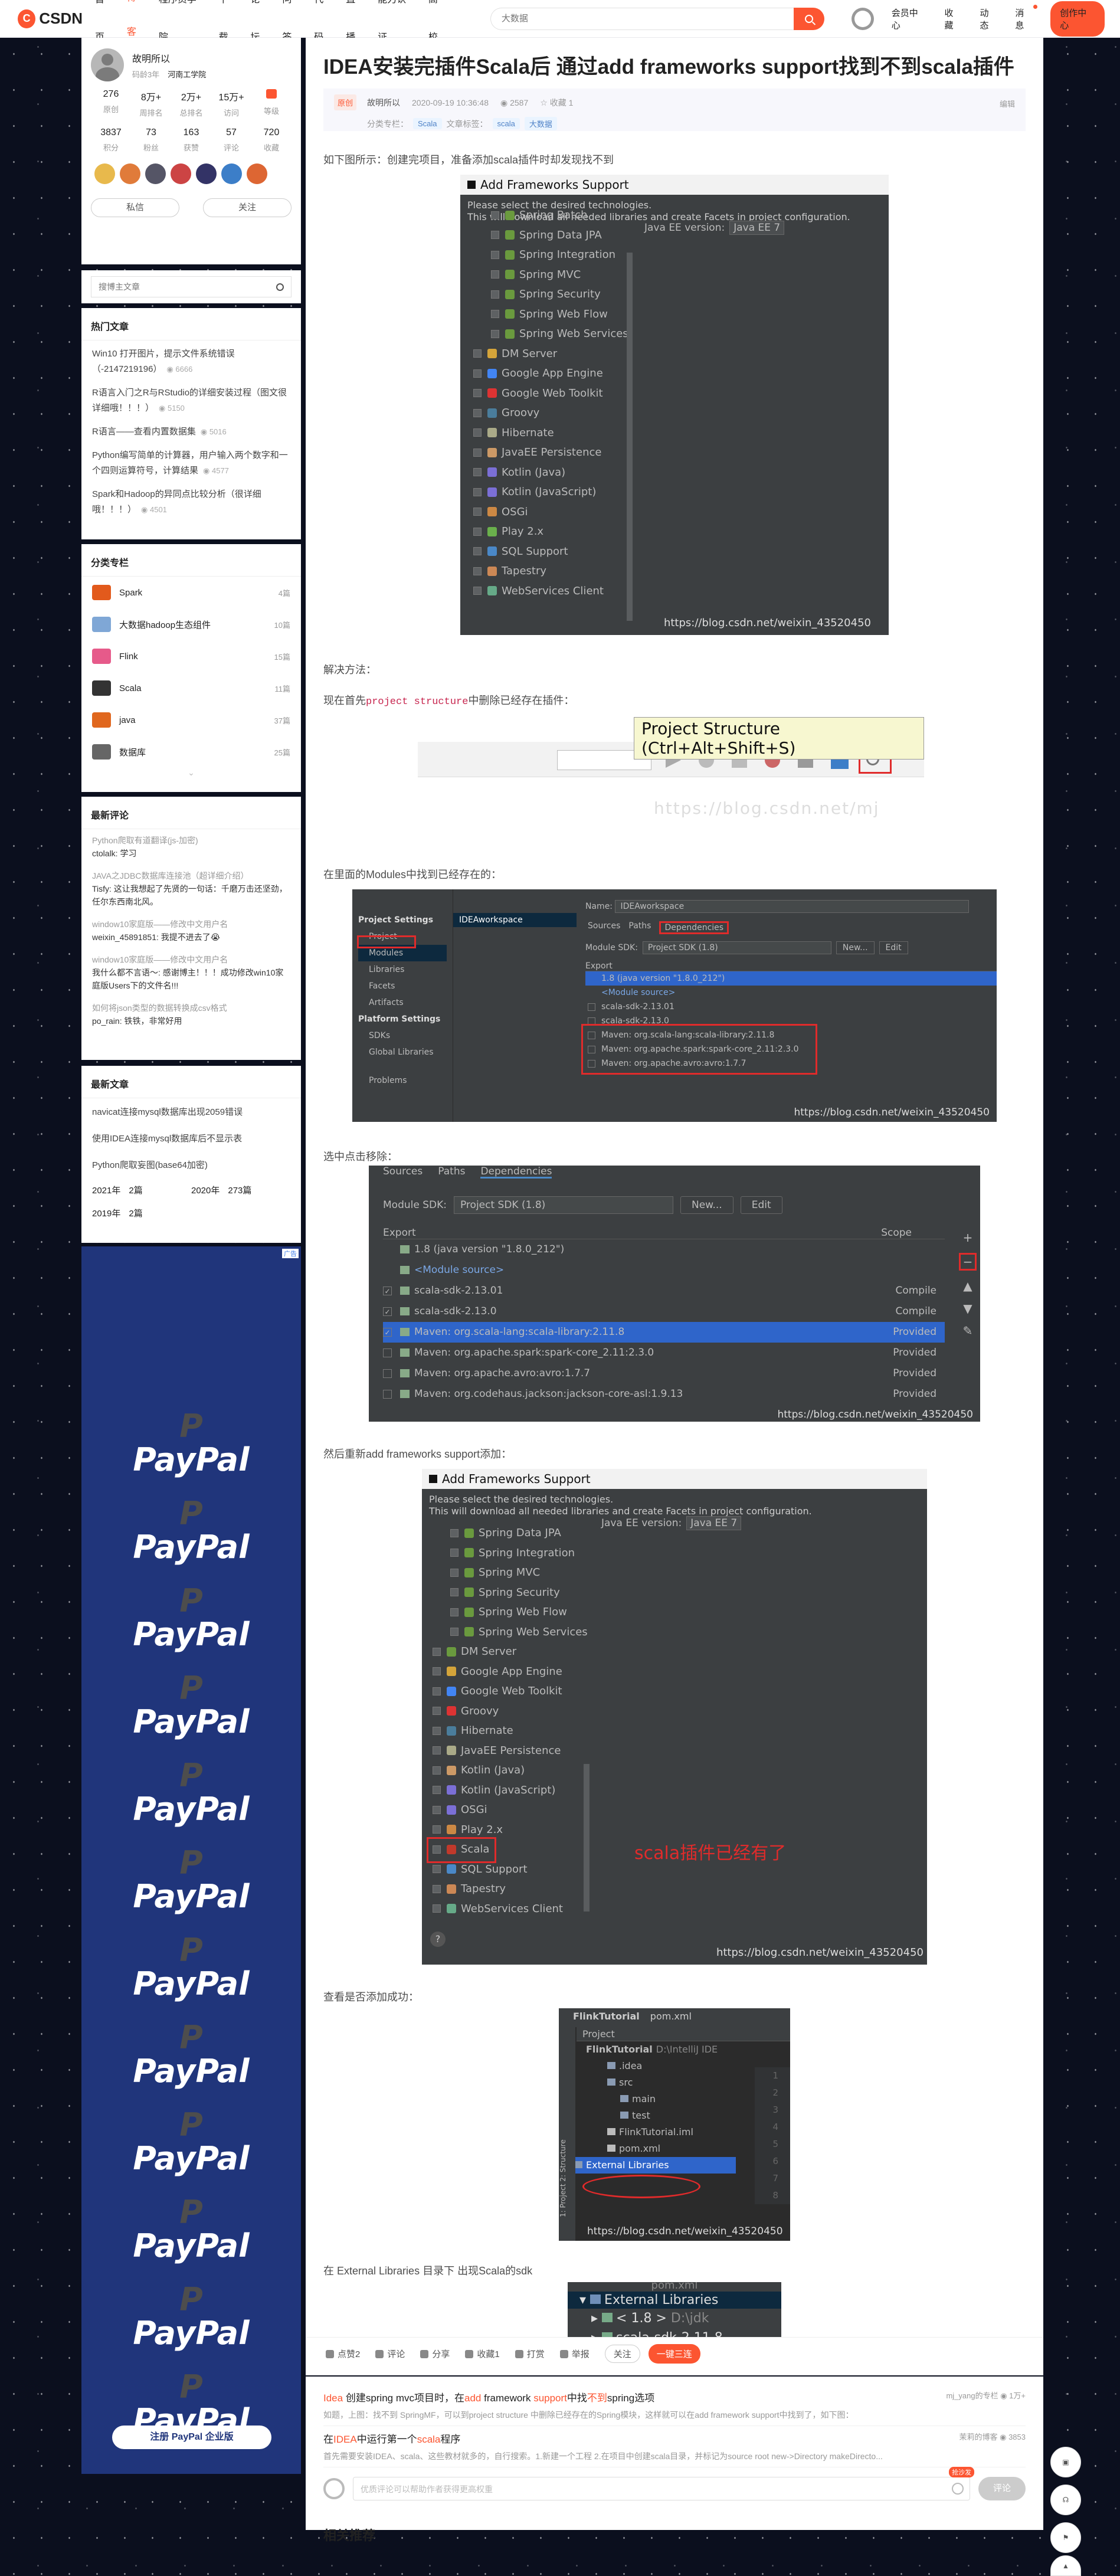  I want to click on jdk-node: ▸ < 1.8 > D:\jdk, so click(674, 2318).